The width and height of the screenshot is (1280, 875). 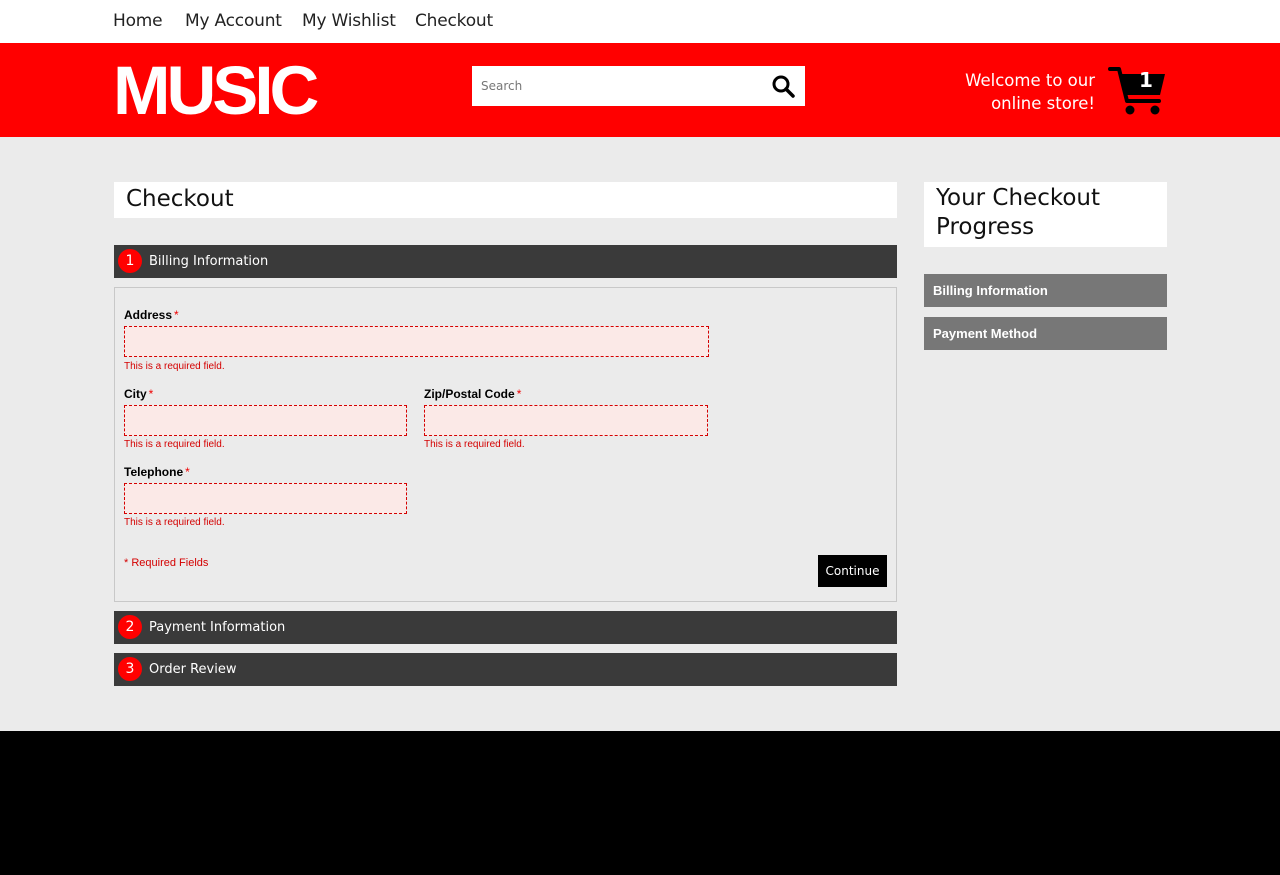 What do you see at coordinates (454, 21) in the screenshot?
I see `nav-checkout-link: Checkout` at bounding box center [454, 21].